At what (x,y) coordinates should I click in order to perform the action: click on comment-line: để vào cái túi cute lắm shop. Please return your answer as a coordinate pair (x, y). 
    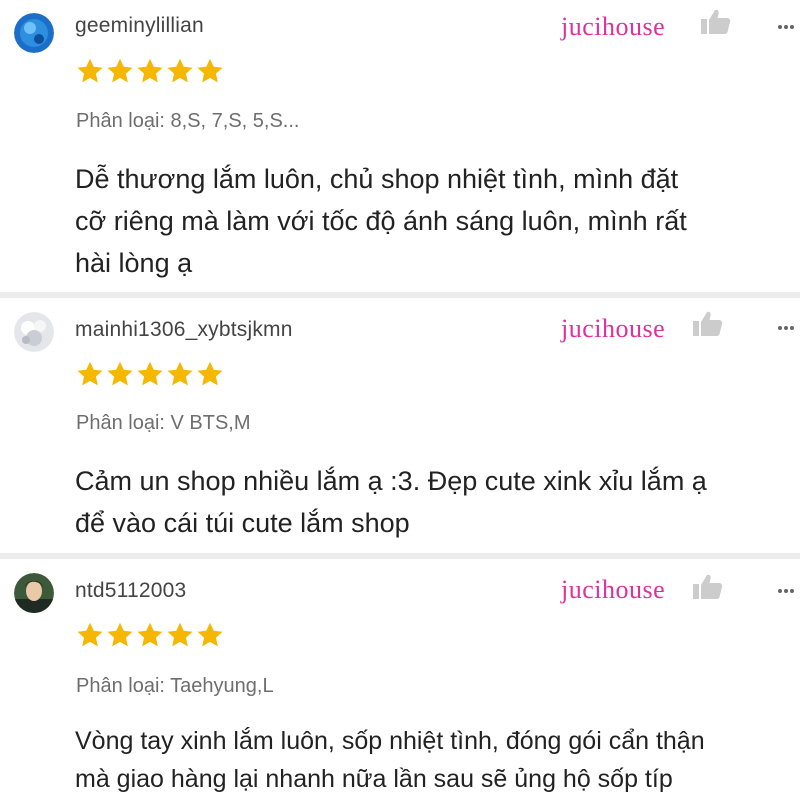
    Looking at the image, I should click on (242, 523).